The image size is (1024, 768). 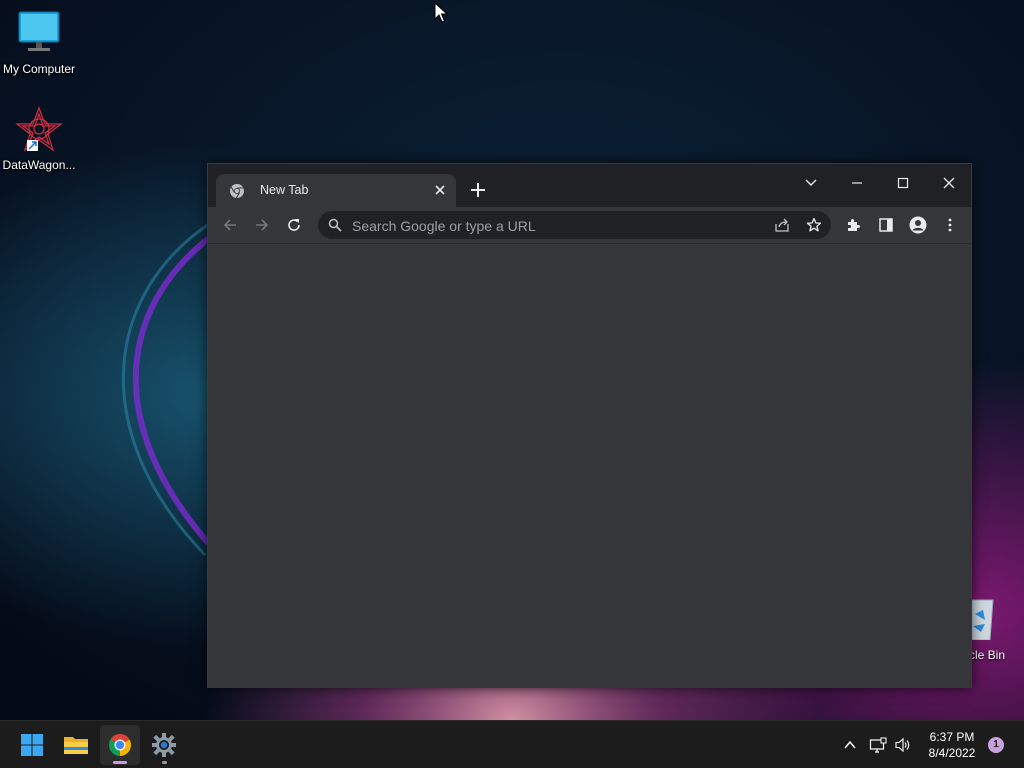 I want to click on maximize-button, so click(x=903, y=183).